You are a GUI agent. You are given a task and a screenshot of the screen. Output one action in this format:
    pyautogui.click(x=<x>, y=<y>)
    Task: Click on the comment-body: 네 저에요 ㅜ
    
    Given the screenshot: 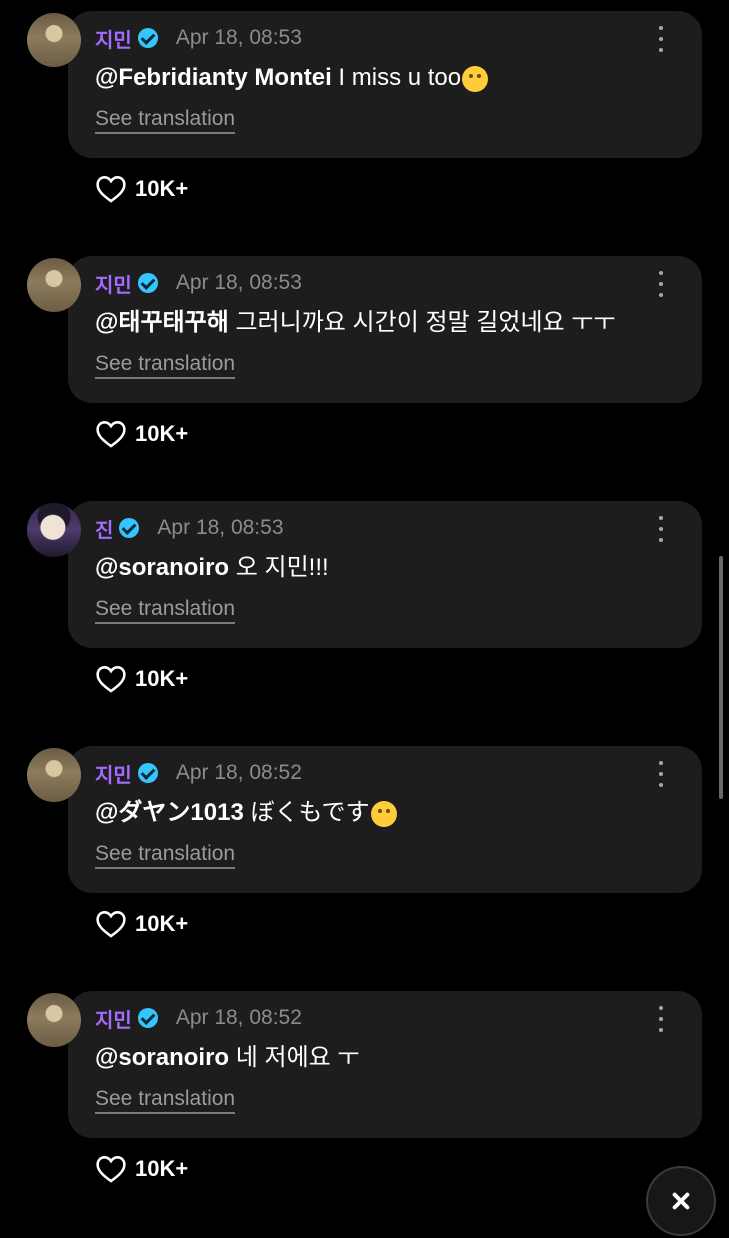 What is the action you would take?
    pyautogui.click(x=294, y=1057)
    